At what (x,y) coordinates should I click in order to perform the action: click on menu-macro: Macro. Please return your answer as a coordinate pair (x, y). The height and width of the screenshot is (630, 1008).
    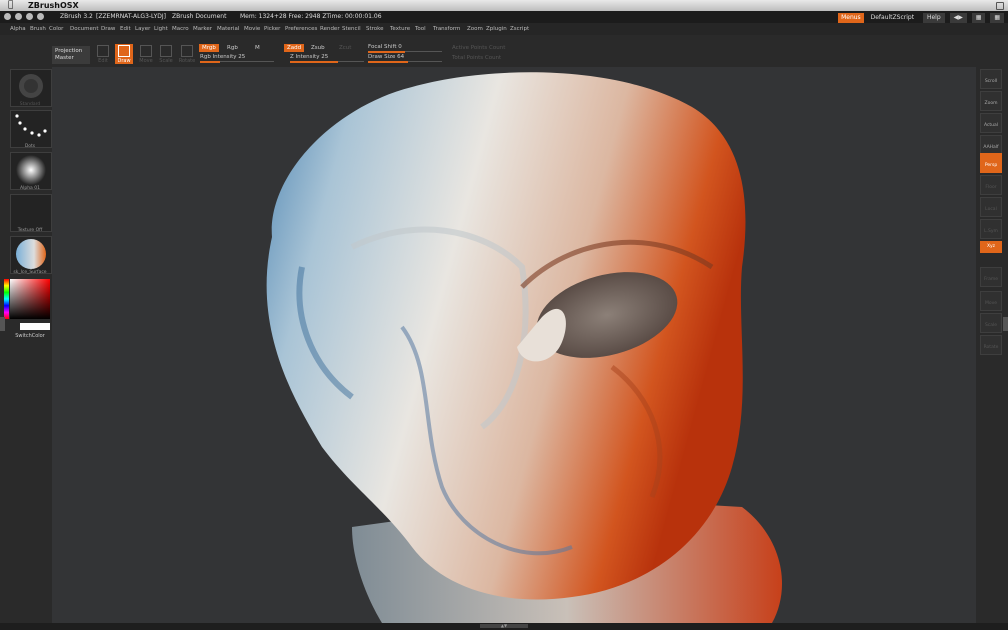
    Looking at the image, I should click on (180, 29).